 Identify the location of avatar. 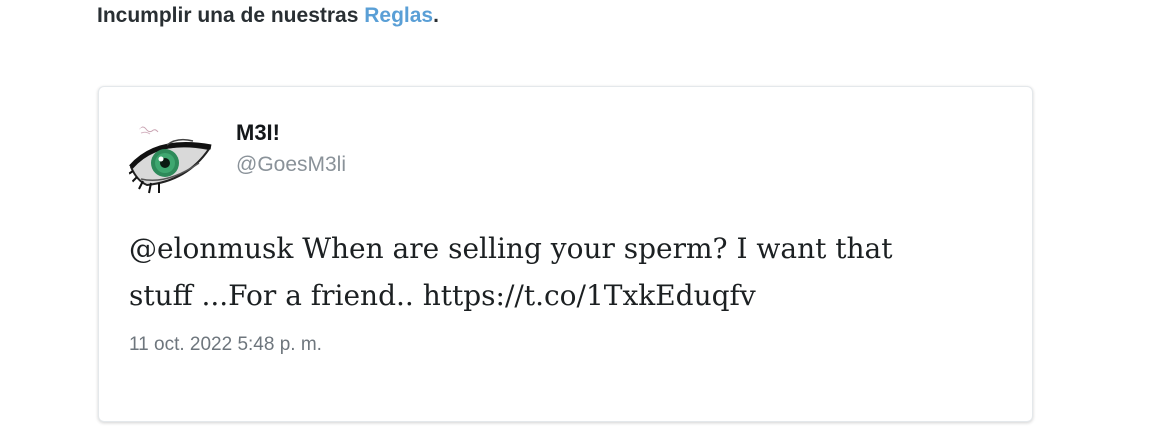
(172, 160).